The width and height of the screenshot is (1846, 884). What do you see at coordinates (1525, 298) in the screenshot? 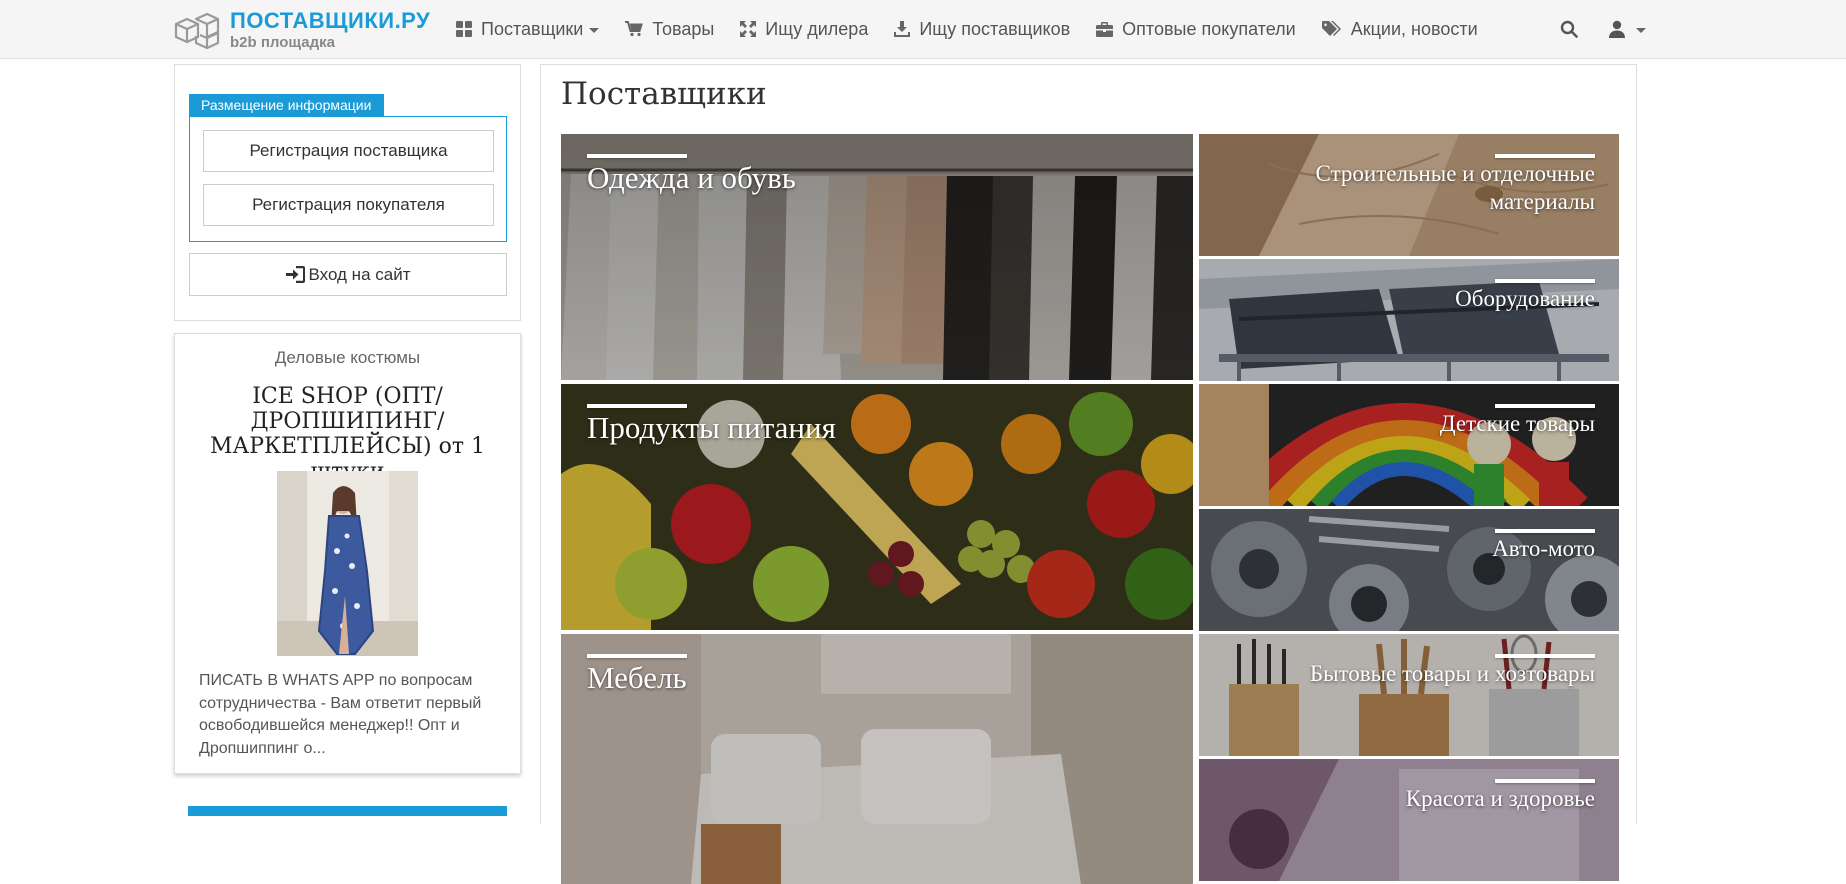
I see `category-label-equipment: Оборудование` at bounding box center [1525, 298].